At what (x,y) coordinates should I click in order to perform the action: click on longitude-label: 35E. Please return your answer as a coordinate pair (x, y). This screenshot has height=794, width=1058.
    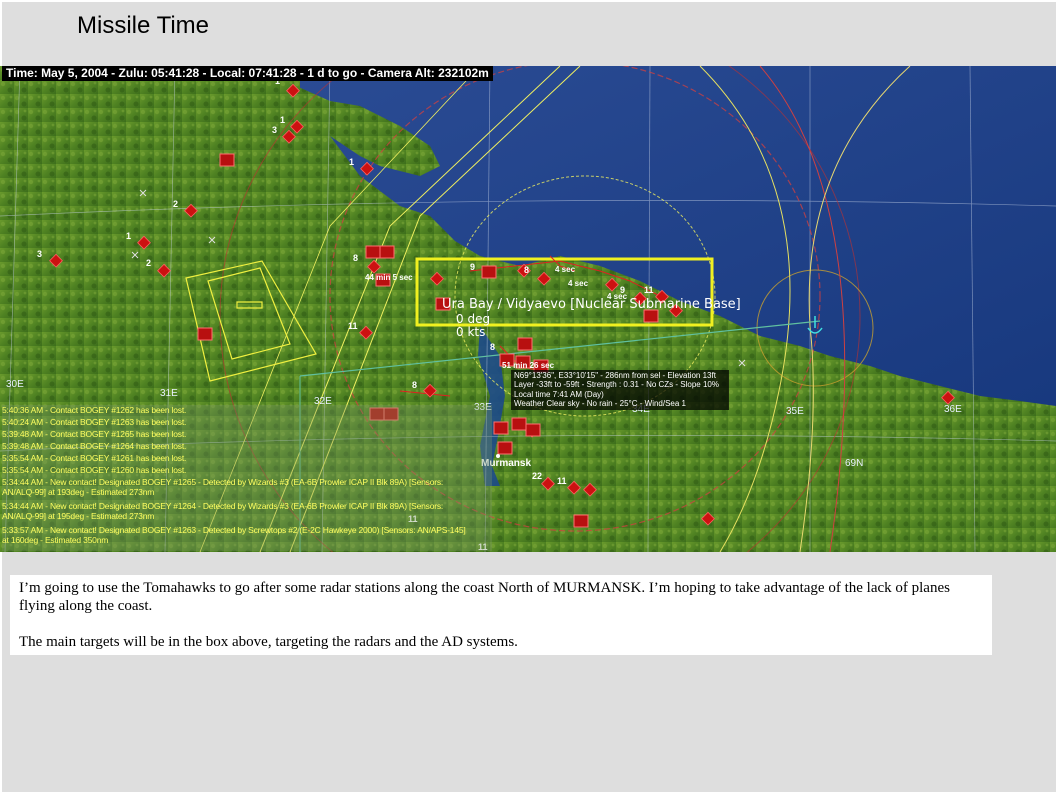
    Looking at the image, I should click on (795, 411).